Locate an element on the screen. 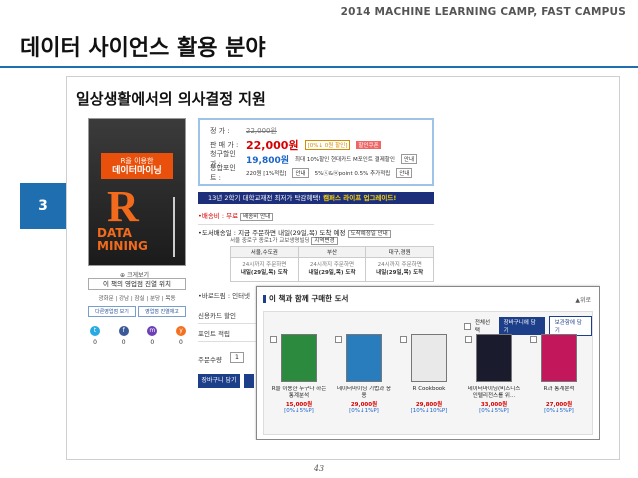 The height and width of the screenshot is (478, 638). coupon-button: 할인쿠폰 is located at coordinates (368, 145).